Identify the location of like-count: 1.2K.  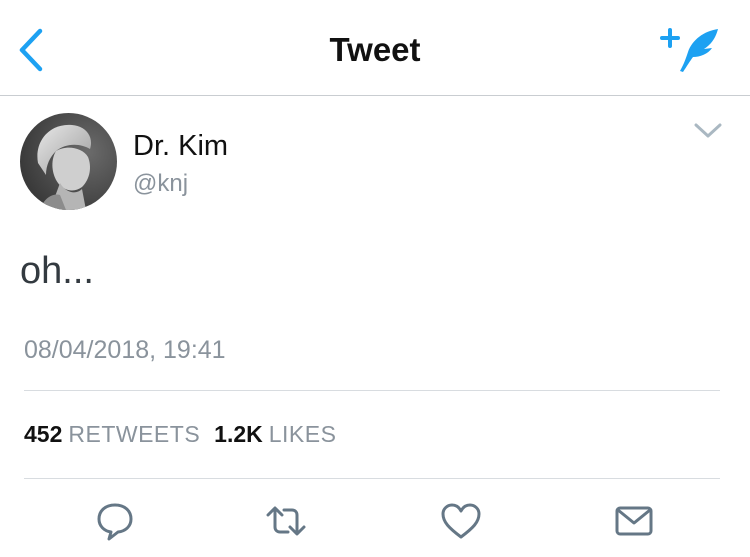
(238, 434).